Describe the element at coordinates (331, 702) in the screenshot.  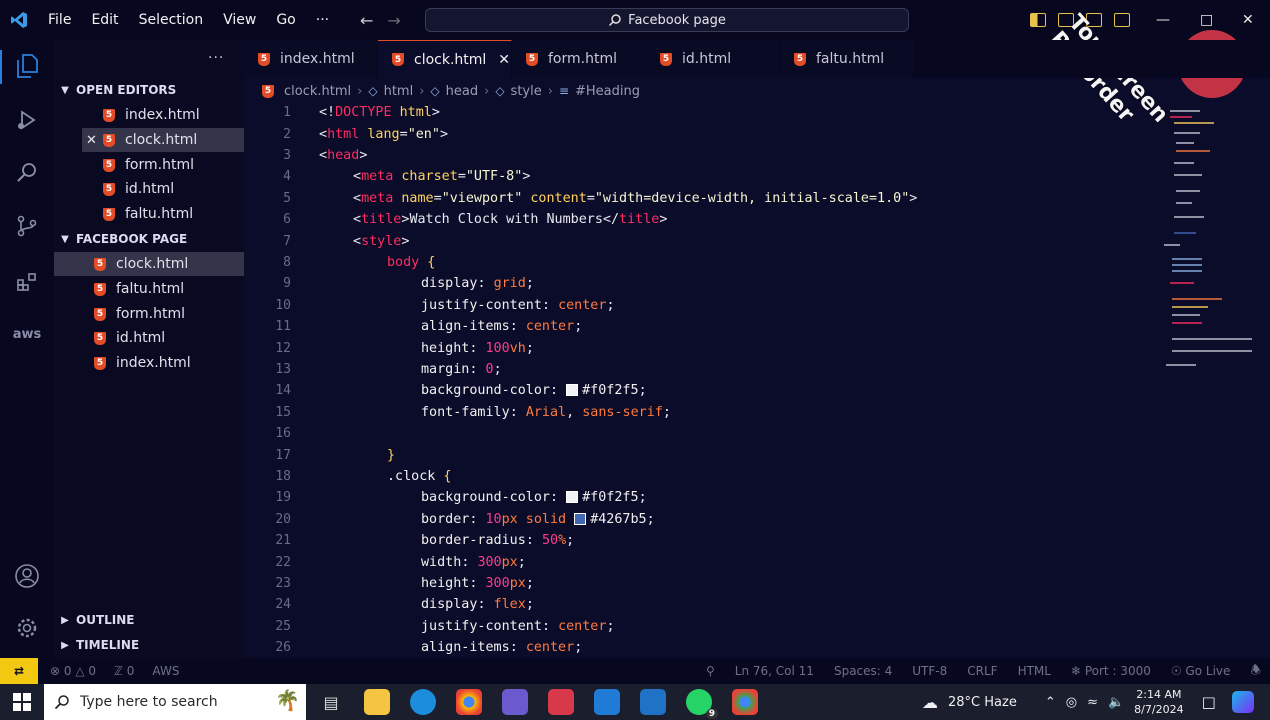
I see `task-view-icon: ▤` at that location.